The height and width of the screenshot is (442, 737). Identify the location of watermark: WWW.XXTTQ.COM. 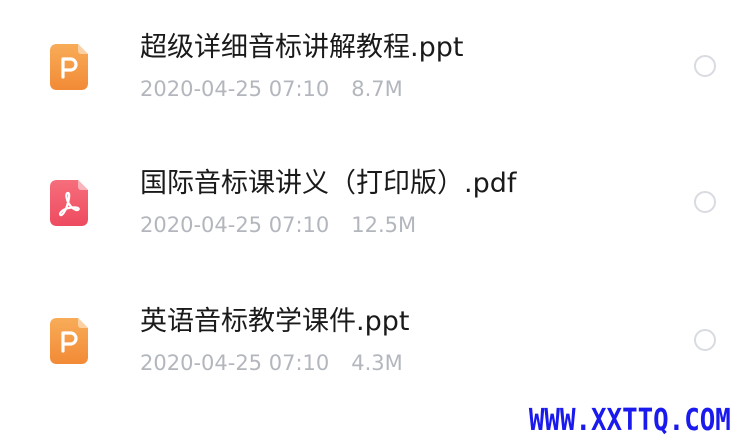
(630, 420).